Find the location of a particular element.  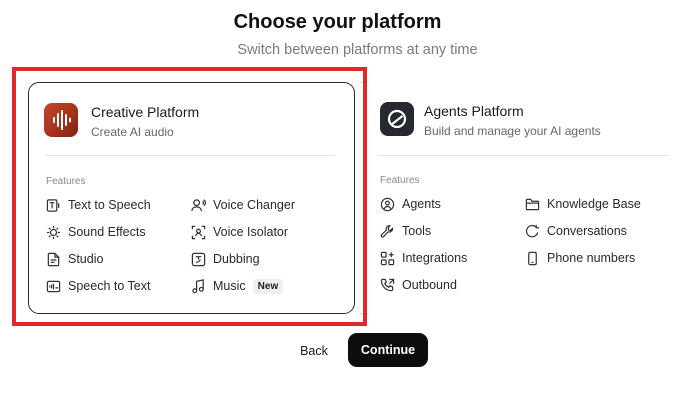

tools-icon is located at coordinates (387, 231).